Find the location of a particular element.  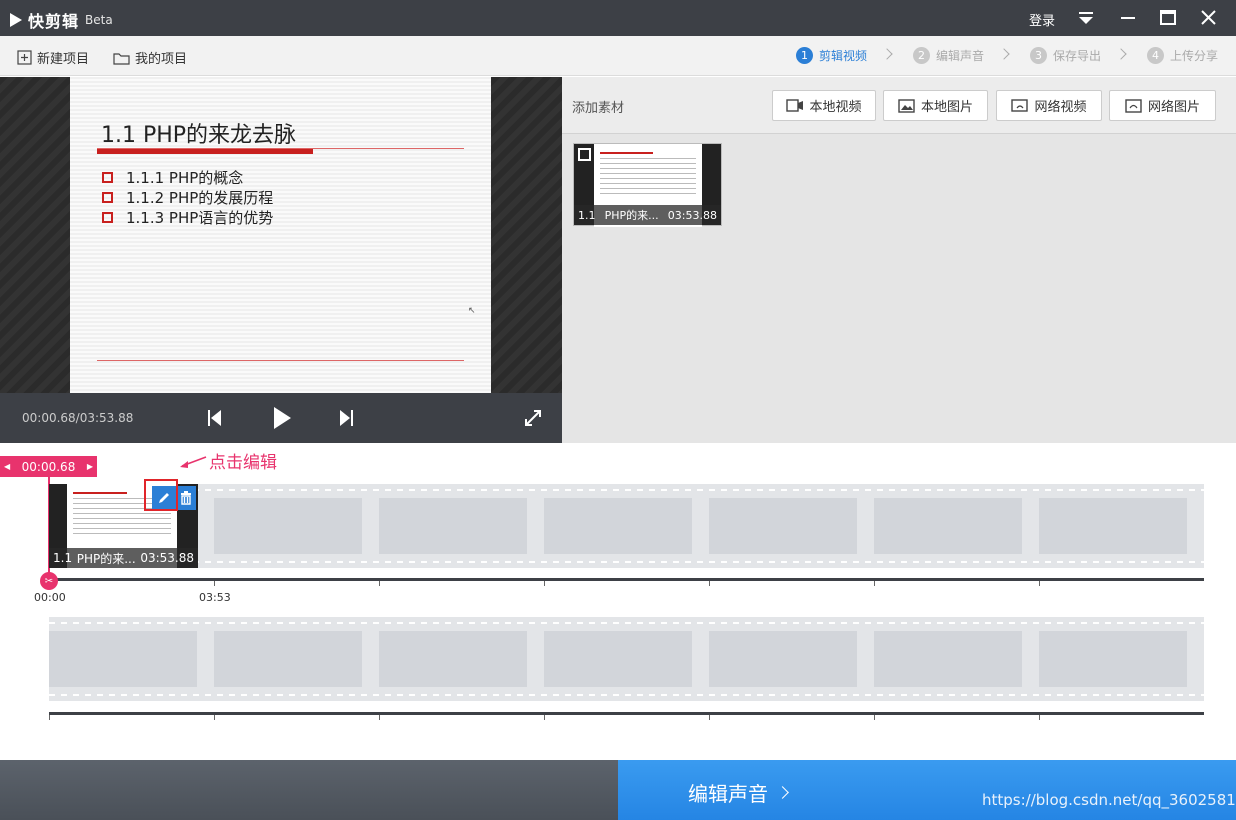

image-add-icon is located at coordinates (906, 105).